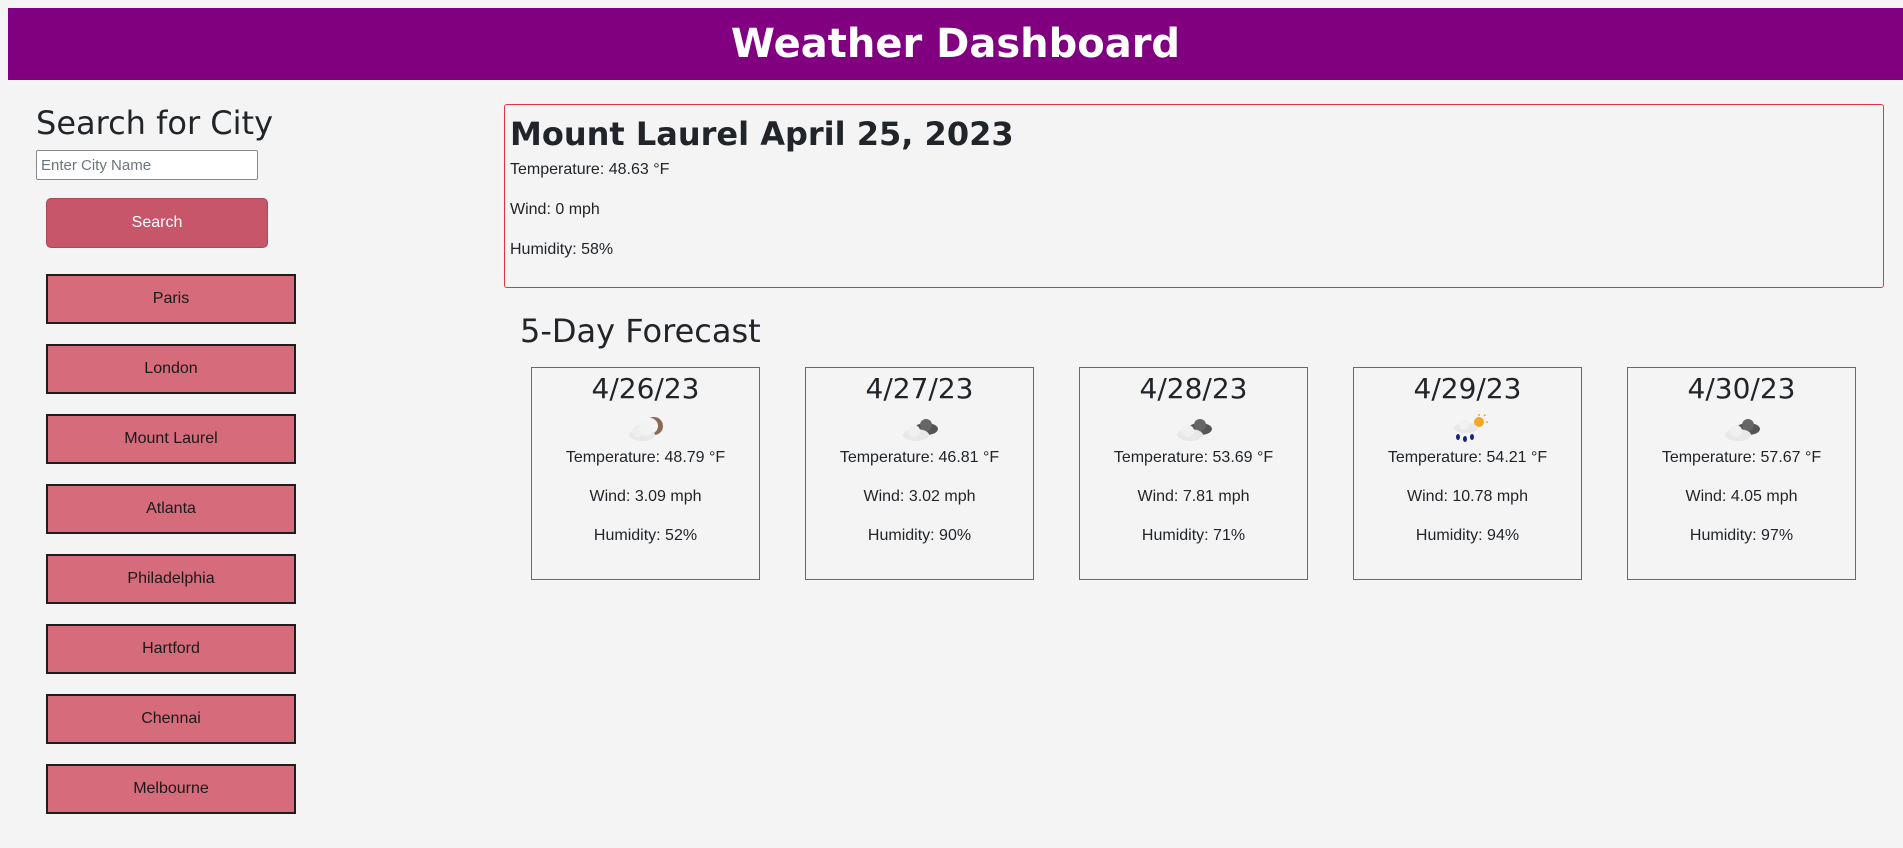 This screenshot has height=848, width=1903. What do you see at coordinates (562, 249) in the screenshot?
I see `current-humidity: Humidity: 58%` at bounding box center [562, 249].